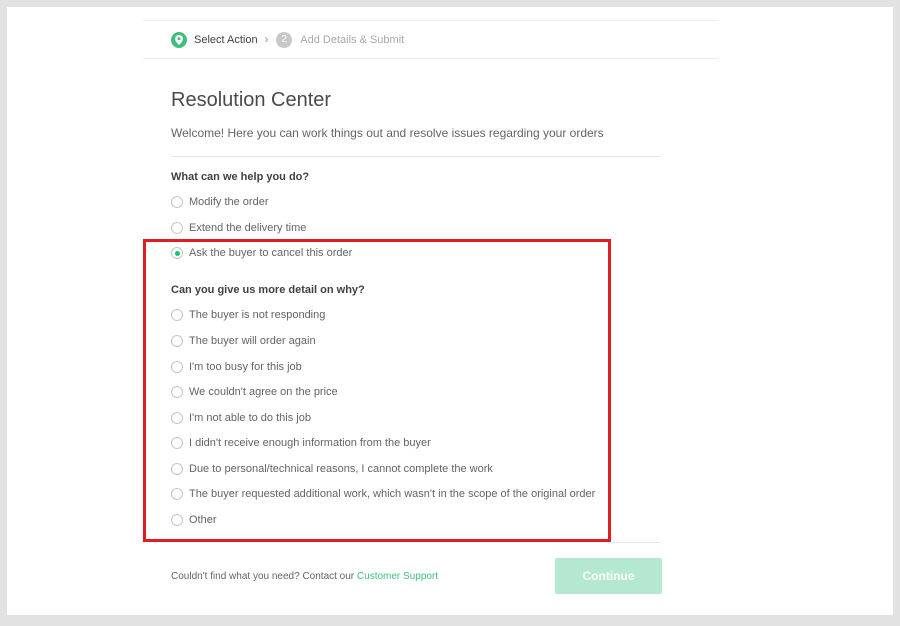 Image resolution: width=900 pixels, height=626 pixels. I want to click on option-label: The buyer is not responding, so click(257, 315).